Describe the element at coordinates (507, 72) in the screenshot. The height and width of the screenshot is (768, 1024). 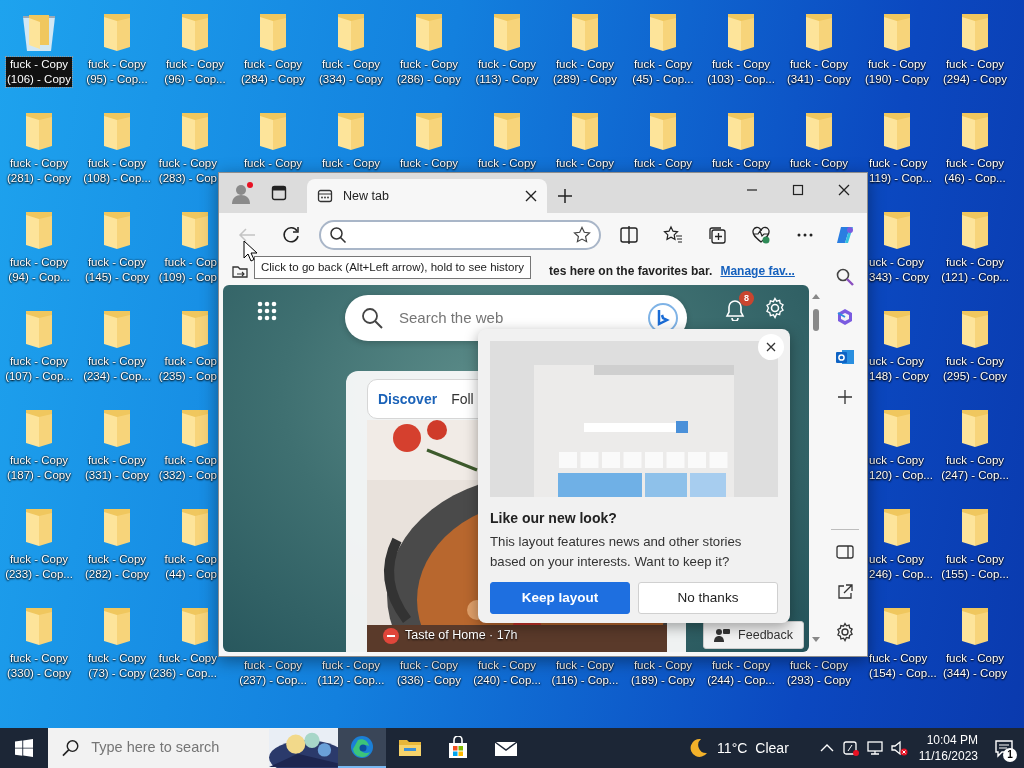
I see `icon-label: fuck - Copy (113) - Copy` at that location.